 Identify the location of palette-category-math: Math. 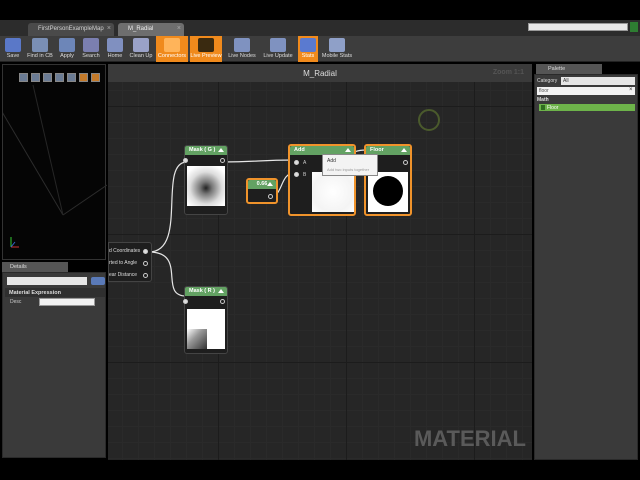
(543, 100).